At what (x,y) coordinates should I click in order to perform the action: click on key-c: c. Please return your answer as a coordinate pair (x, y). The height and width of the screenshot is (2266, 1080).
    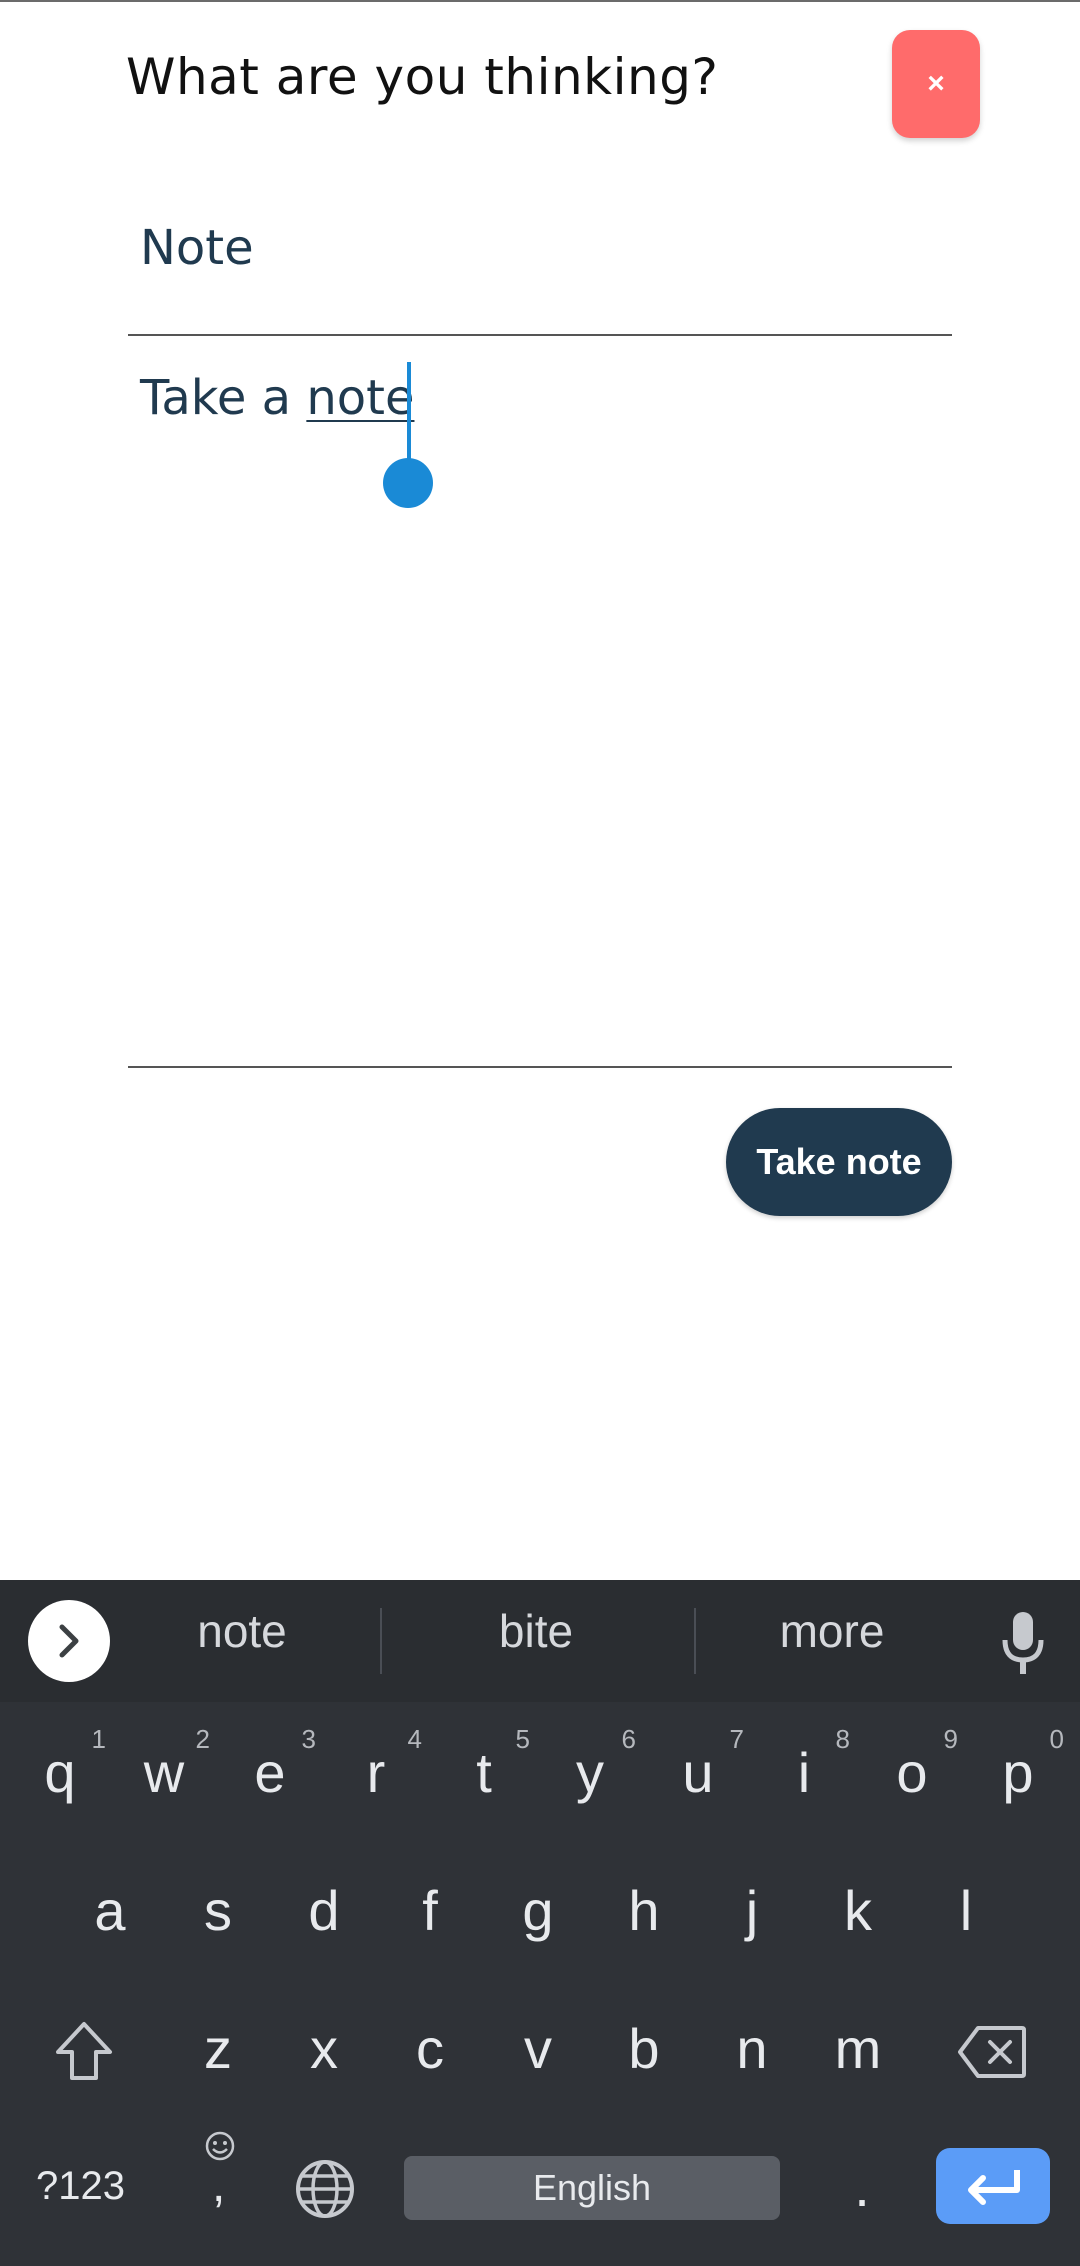
    Looking at the image, I should click on (430, 2048).